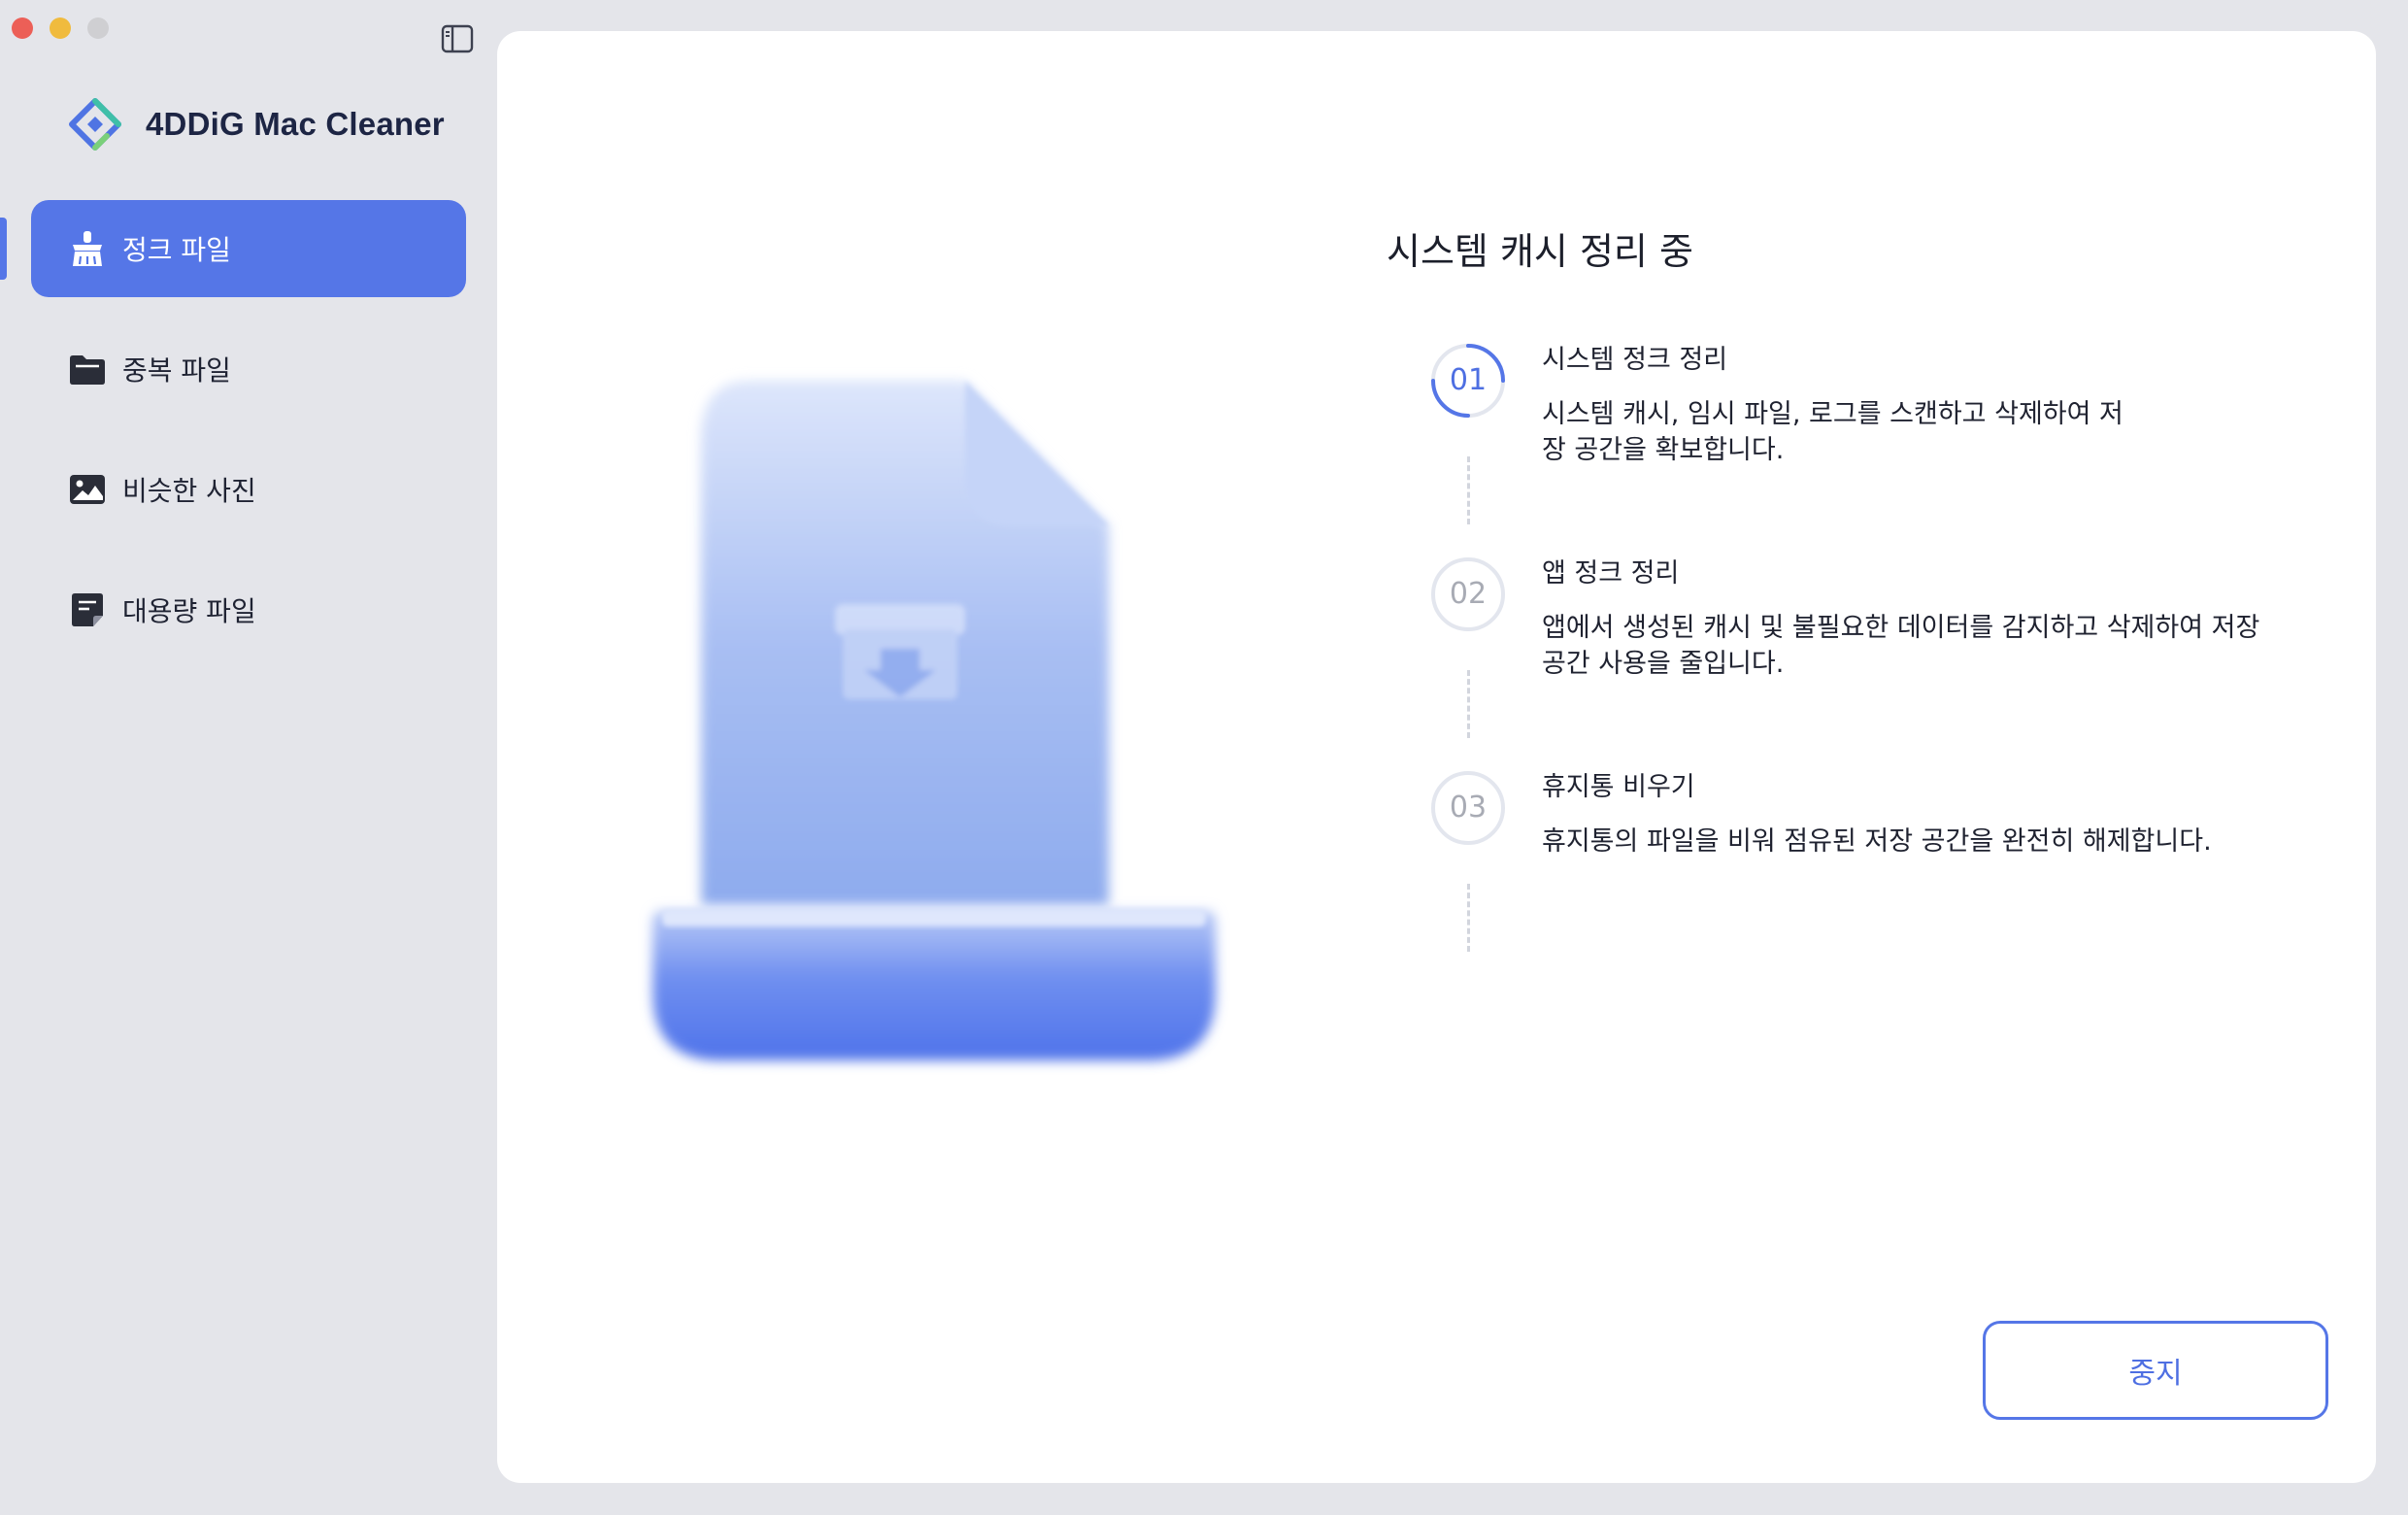 This screenshot has height=1515, width=2408. I want to click on sidebar-item-similar-photos: 비슷한 사진, so click(248, 489).